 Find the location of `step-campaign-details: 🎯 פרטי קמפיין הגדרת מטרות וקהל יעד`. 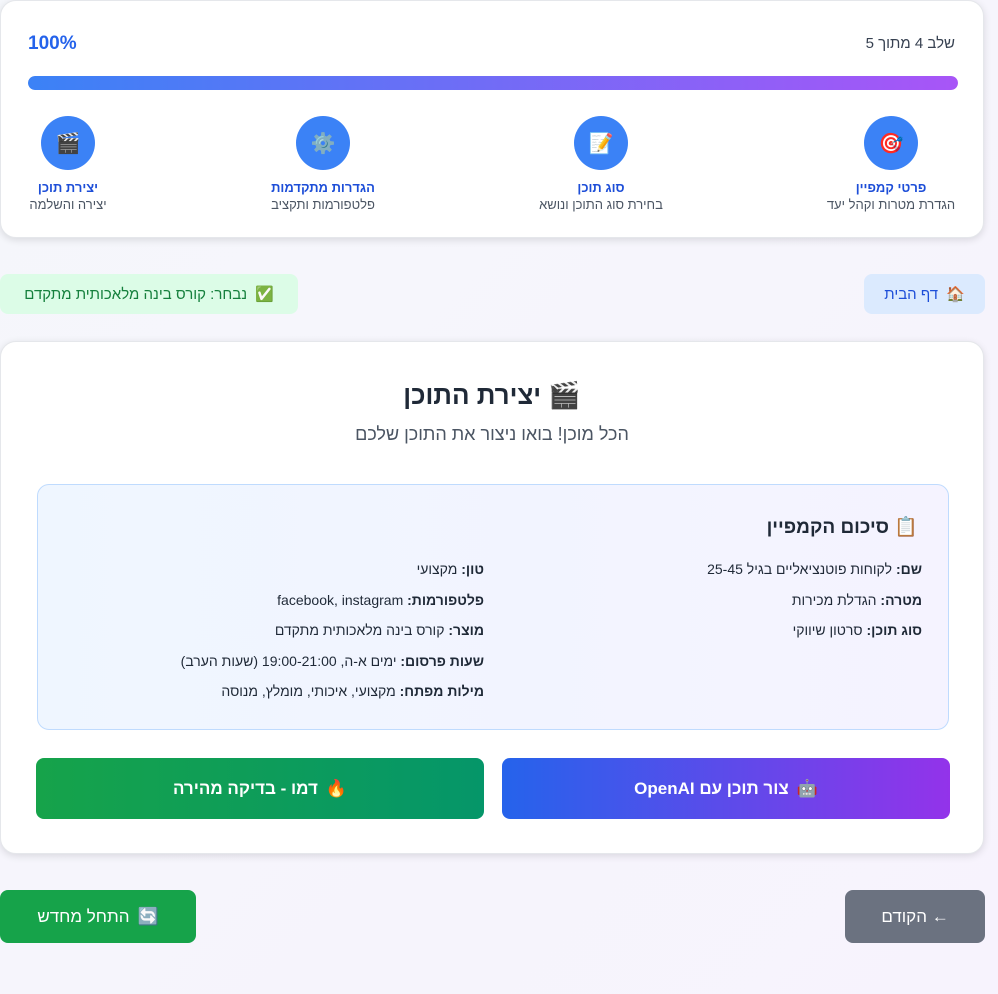

step-campaign-details: 🎯 פרטי קמפיין הגדרת מטרות וקהל יעד is located at coordinates (879, 164).